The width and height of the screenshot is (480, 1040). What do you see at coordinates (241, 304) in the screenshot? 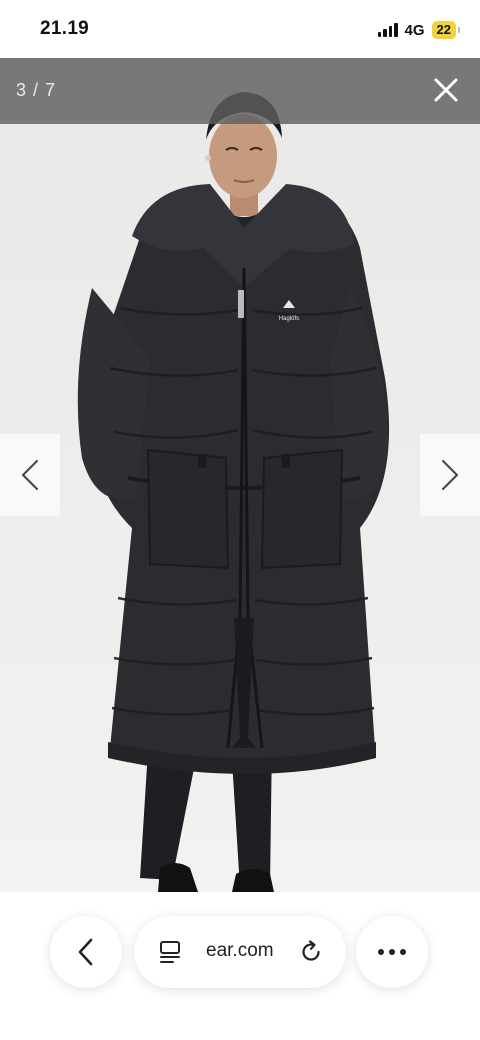
I see `zipper-pull` at bounding box center [241, 304].